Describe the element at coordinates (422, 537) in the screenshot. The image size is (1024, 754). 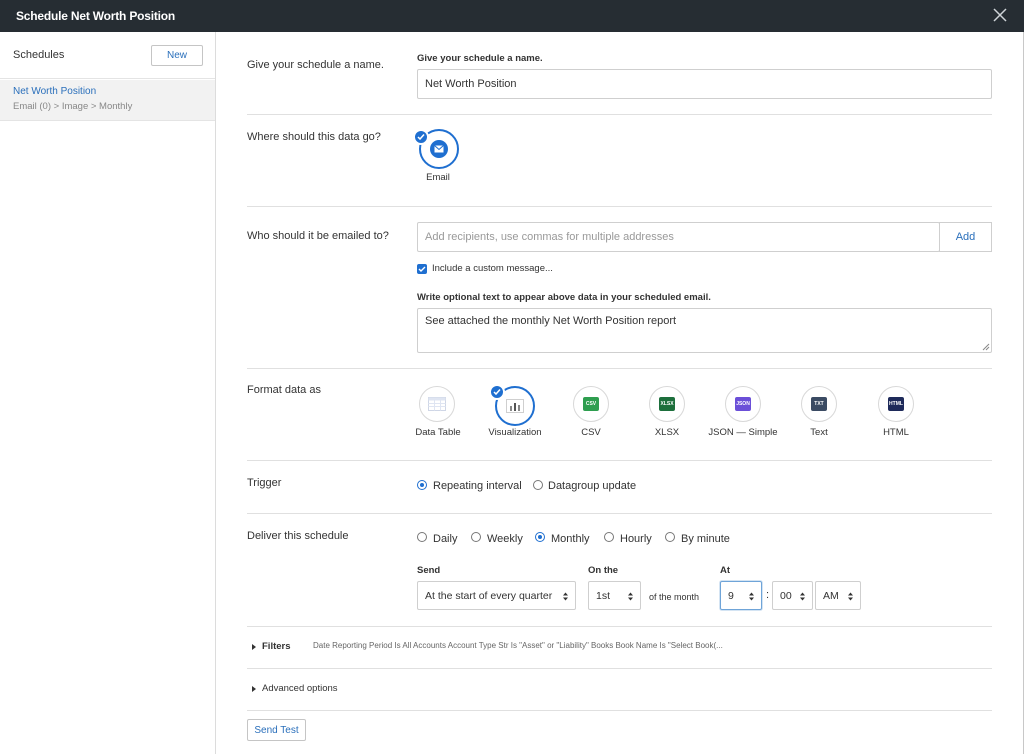
I see `deliver-radio-daily` at that location.